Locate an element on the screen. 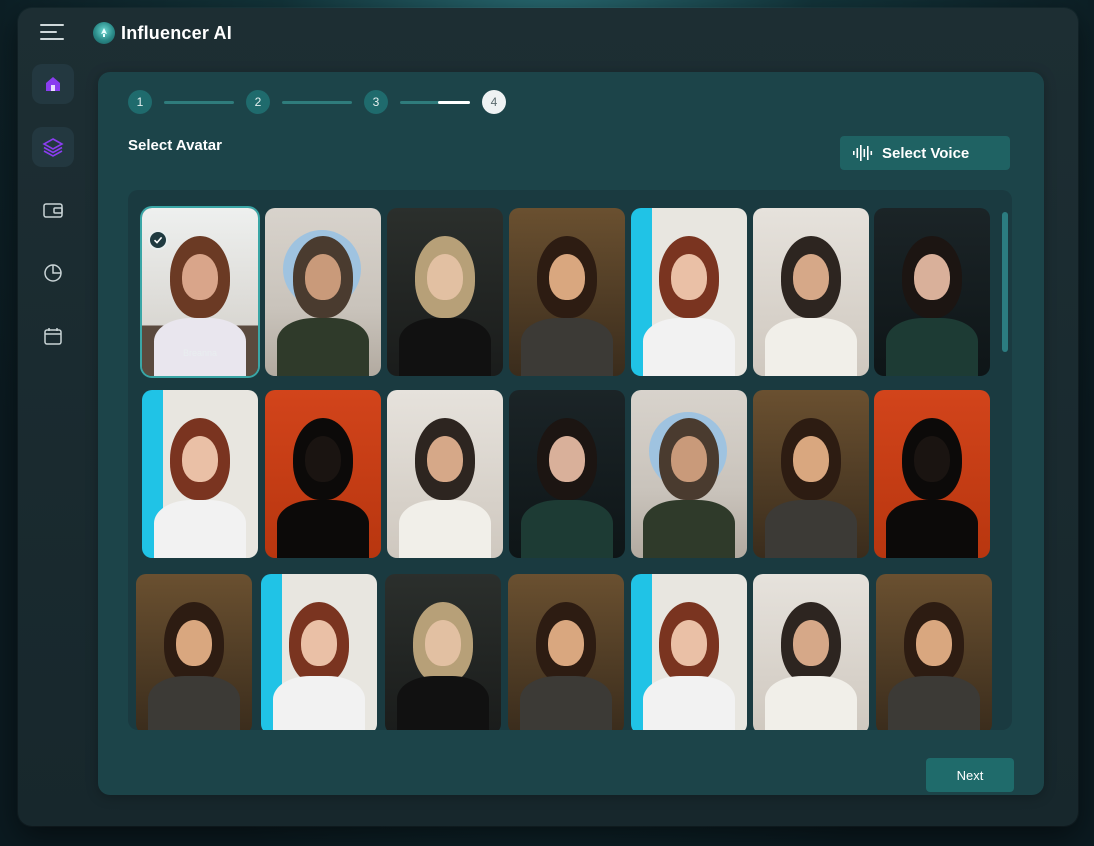 The image size is (1094, 846). home-icon is located at coordinates (53, 84).